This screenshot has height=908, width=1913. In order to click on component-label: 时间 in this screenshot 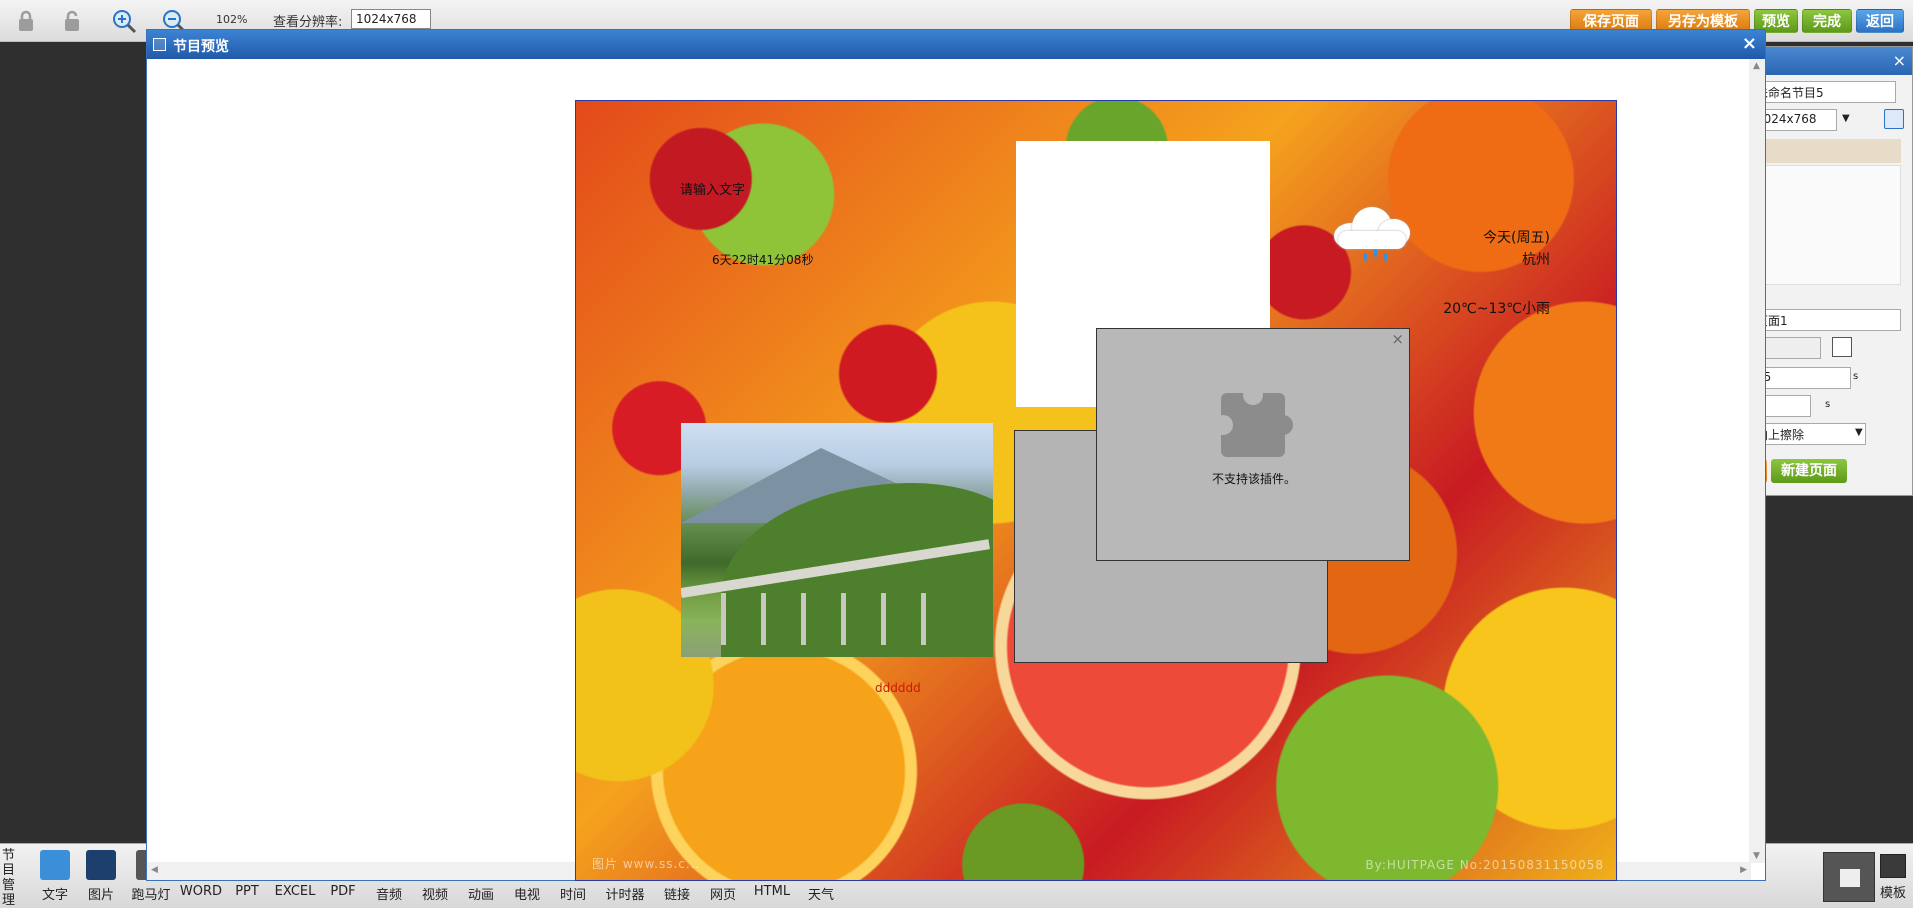, I will do `click(572, 895)`.